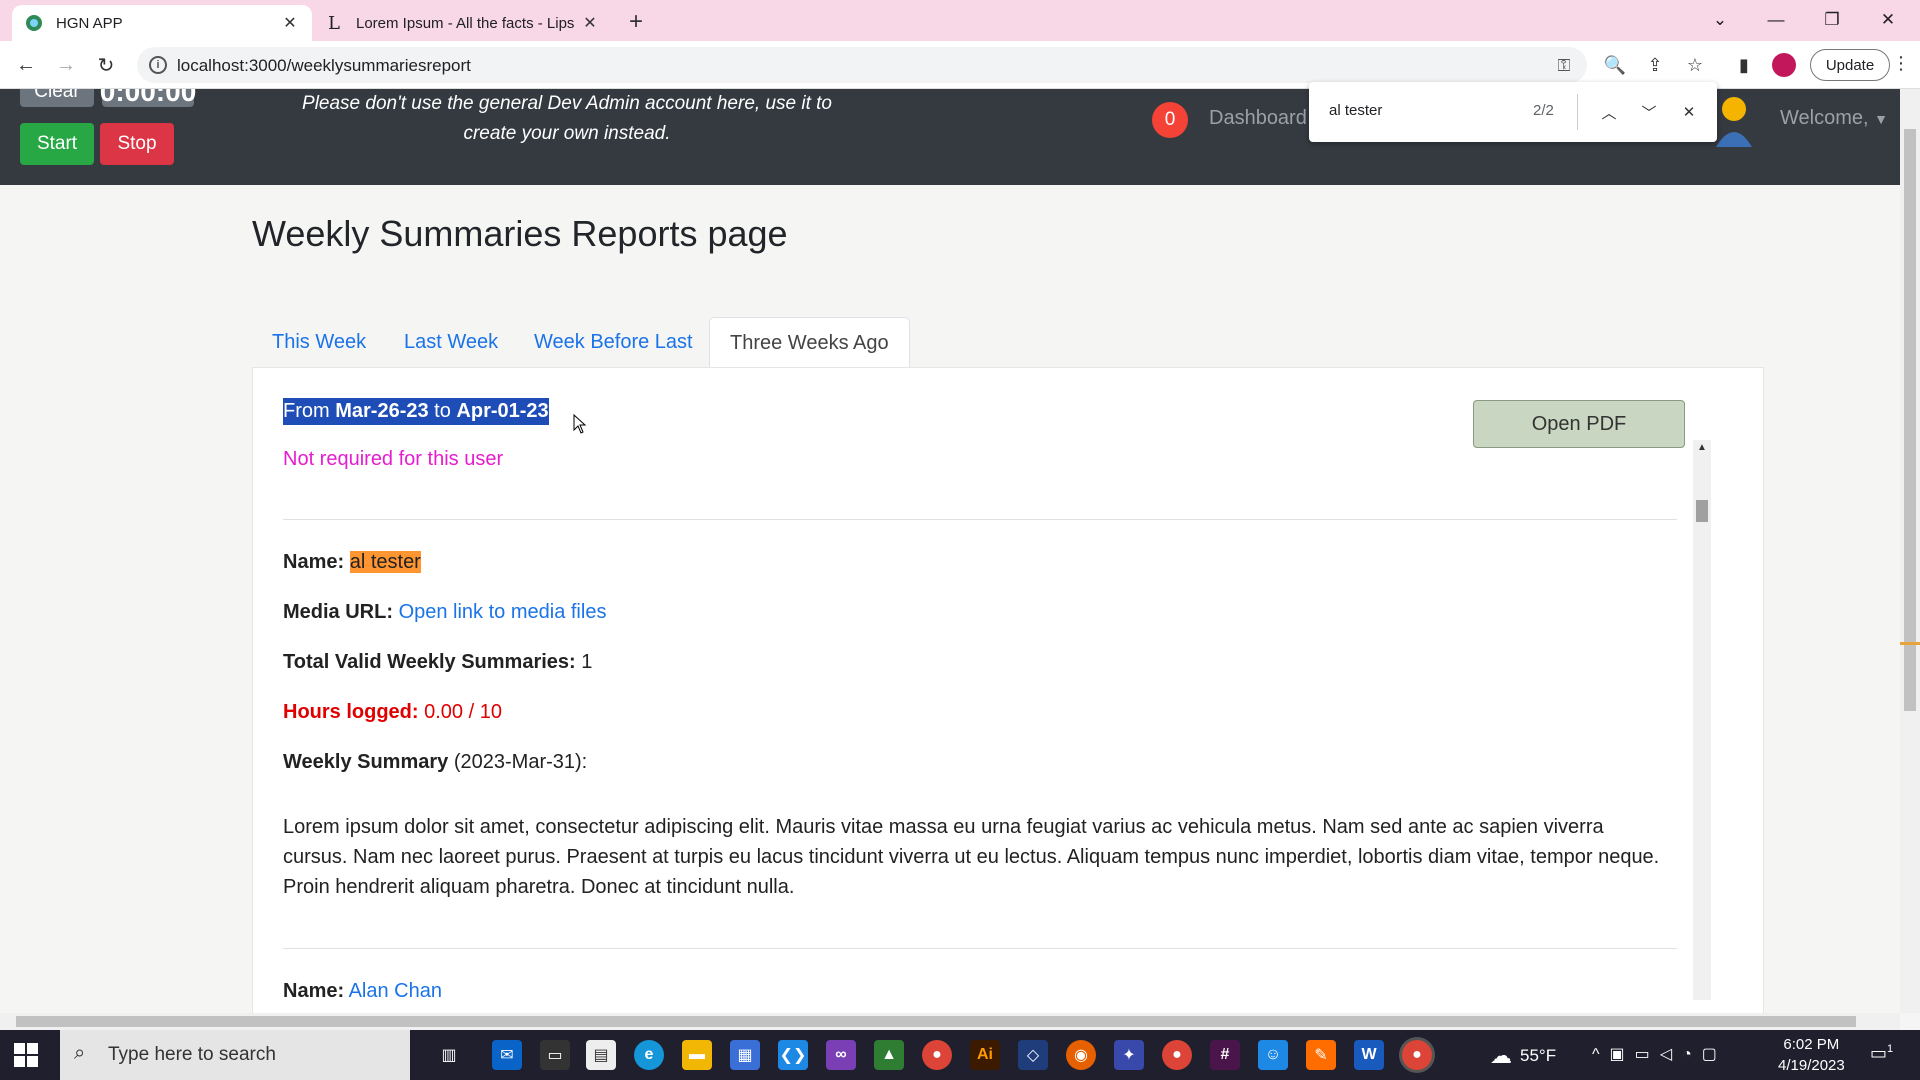 This screenshot has height=1080, width=1920. Describe the element at coordinates (1881, 1053) in the screenshot. I see `notification-center-icon: ▭1` at that location.